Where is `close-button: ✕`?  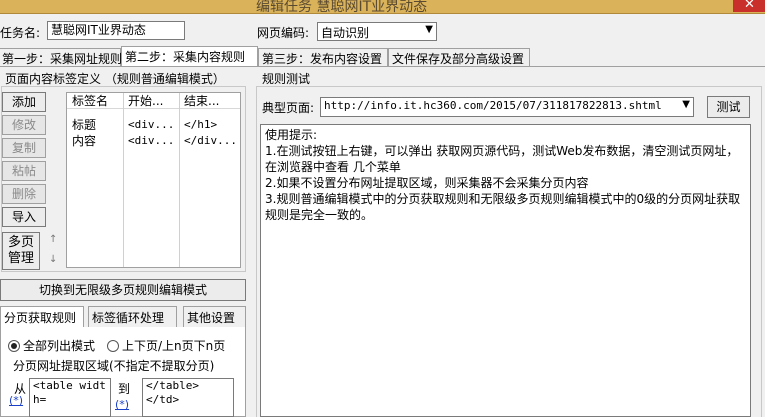
close-button: ✕ is located at coordinates (749, 6).